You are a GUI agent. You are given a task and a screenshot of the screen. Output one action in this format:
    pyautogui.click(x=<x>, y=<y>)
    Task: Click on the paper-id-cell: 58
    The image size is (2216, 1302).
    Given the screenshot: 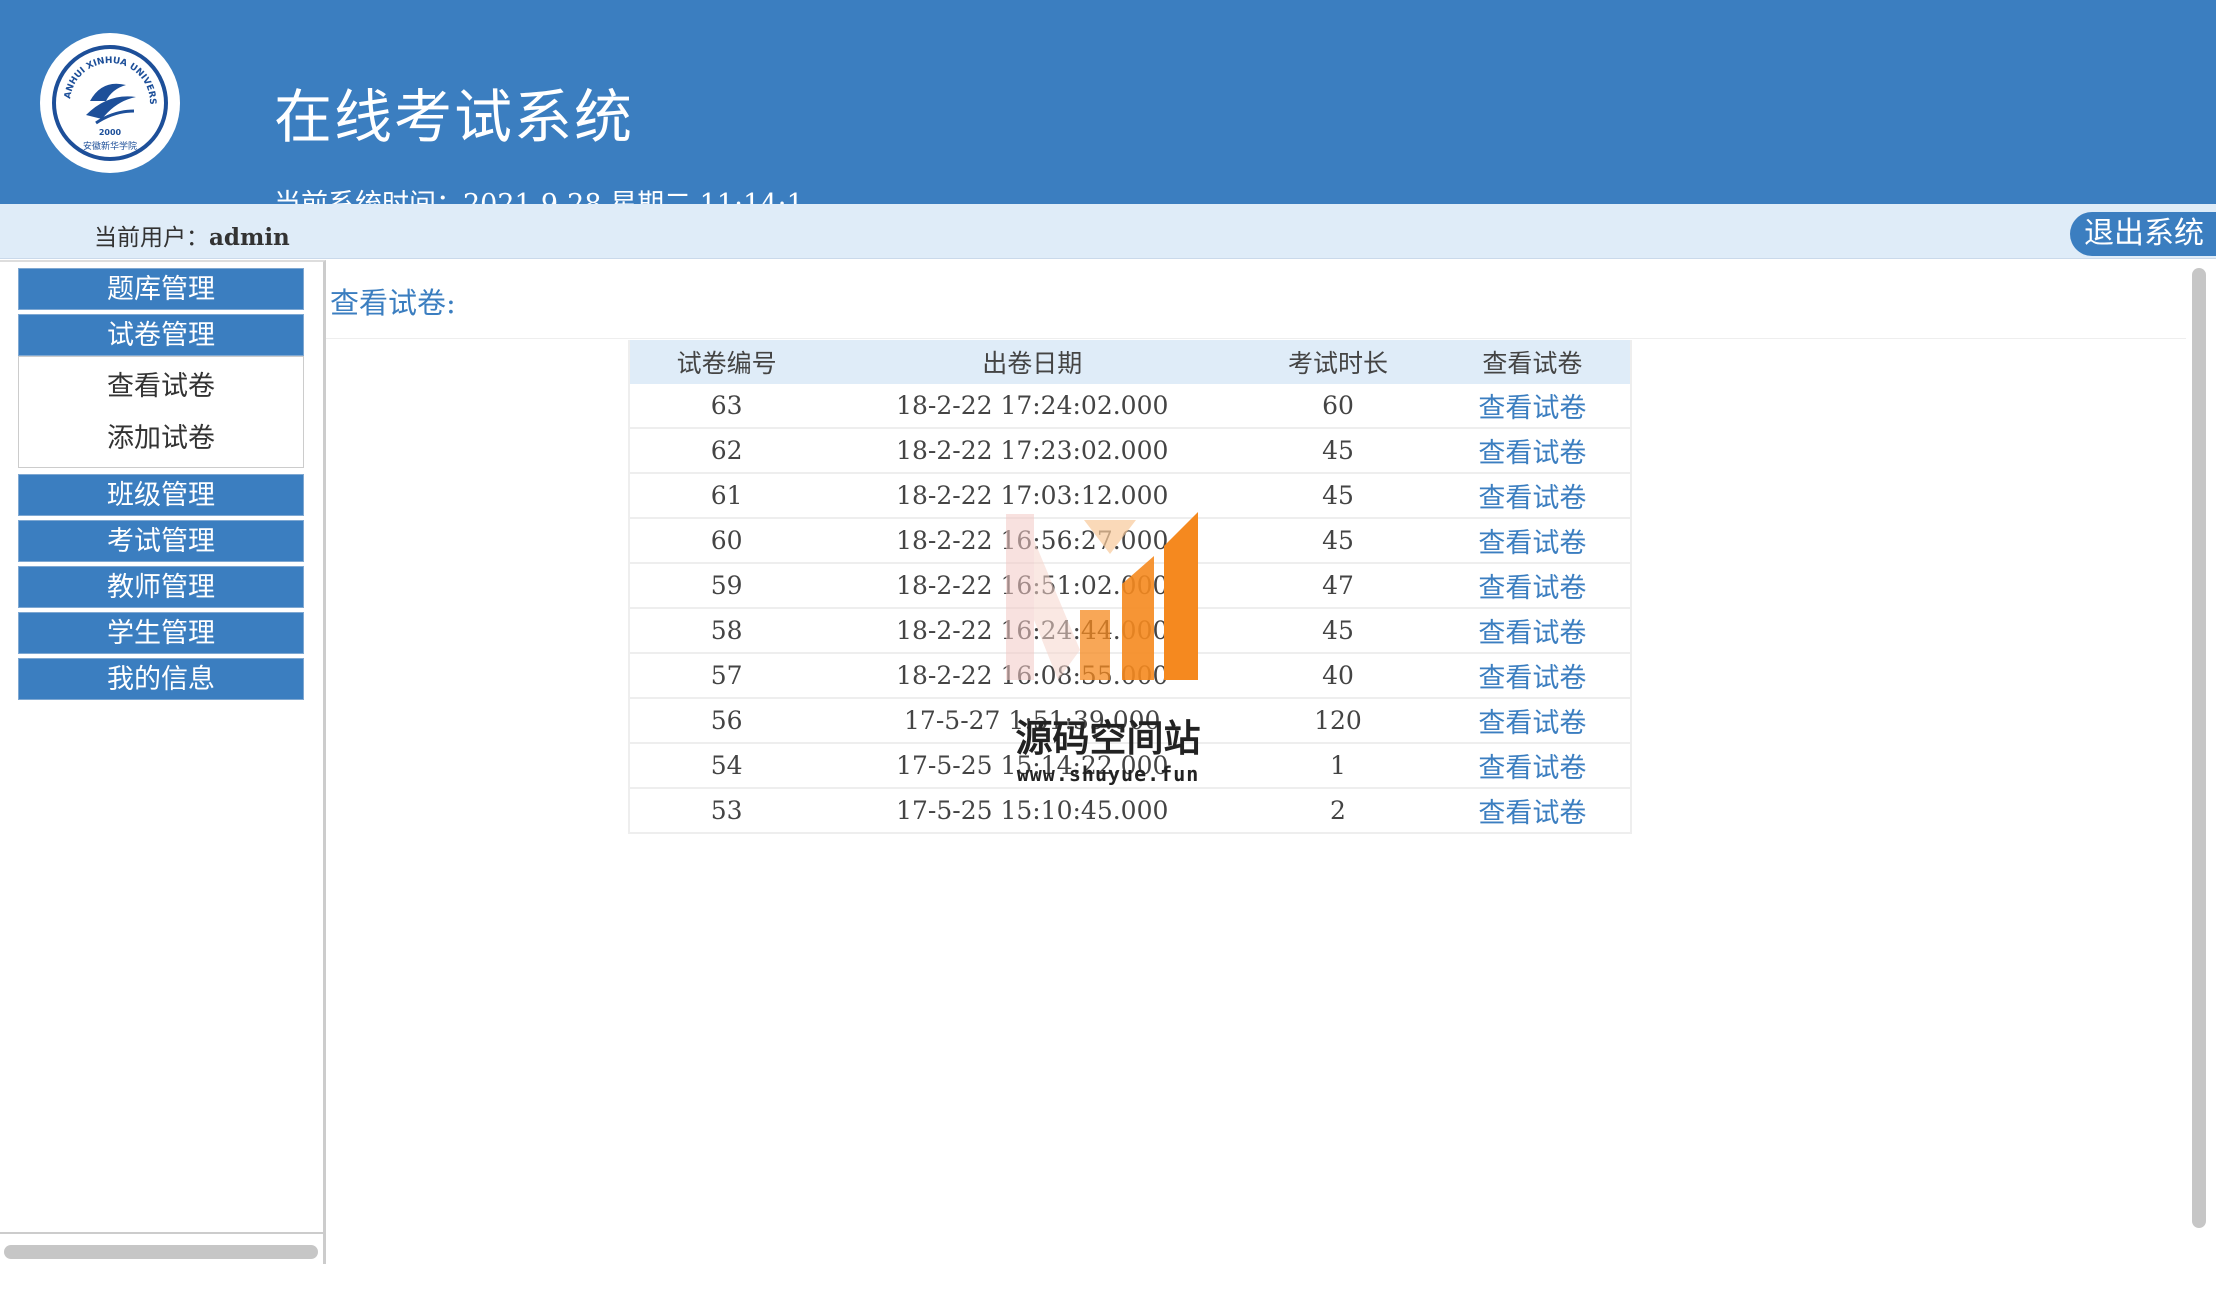 What is the action you would take?
    pyautogui.click(x=725, y=631)
    